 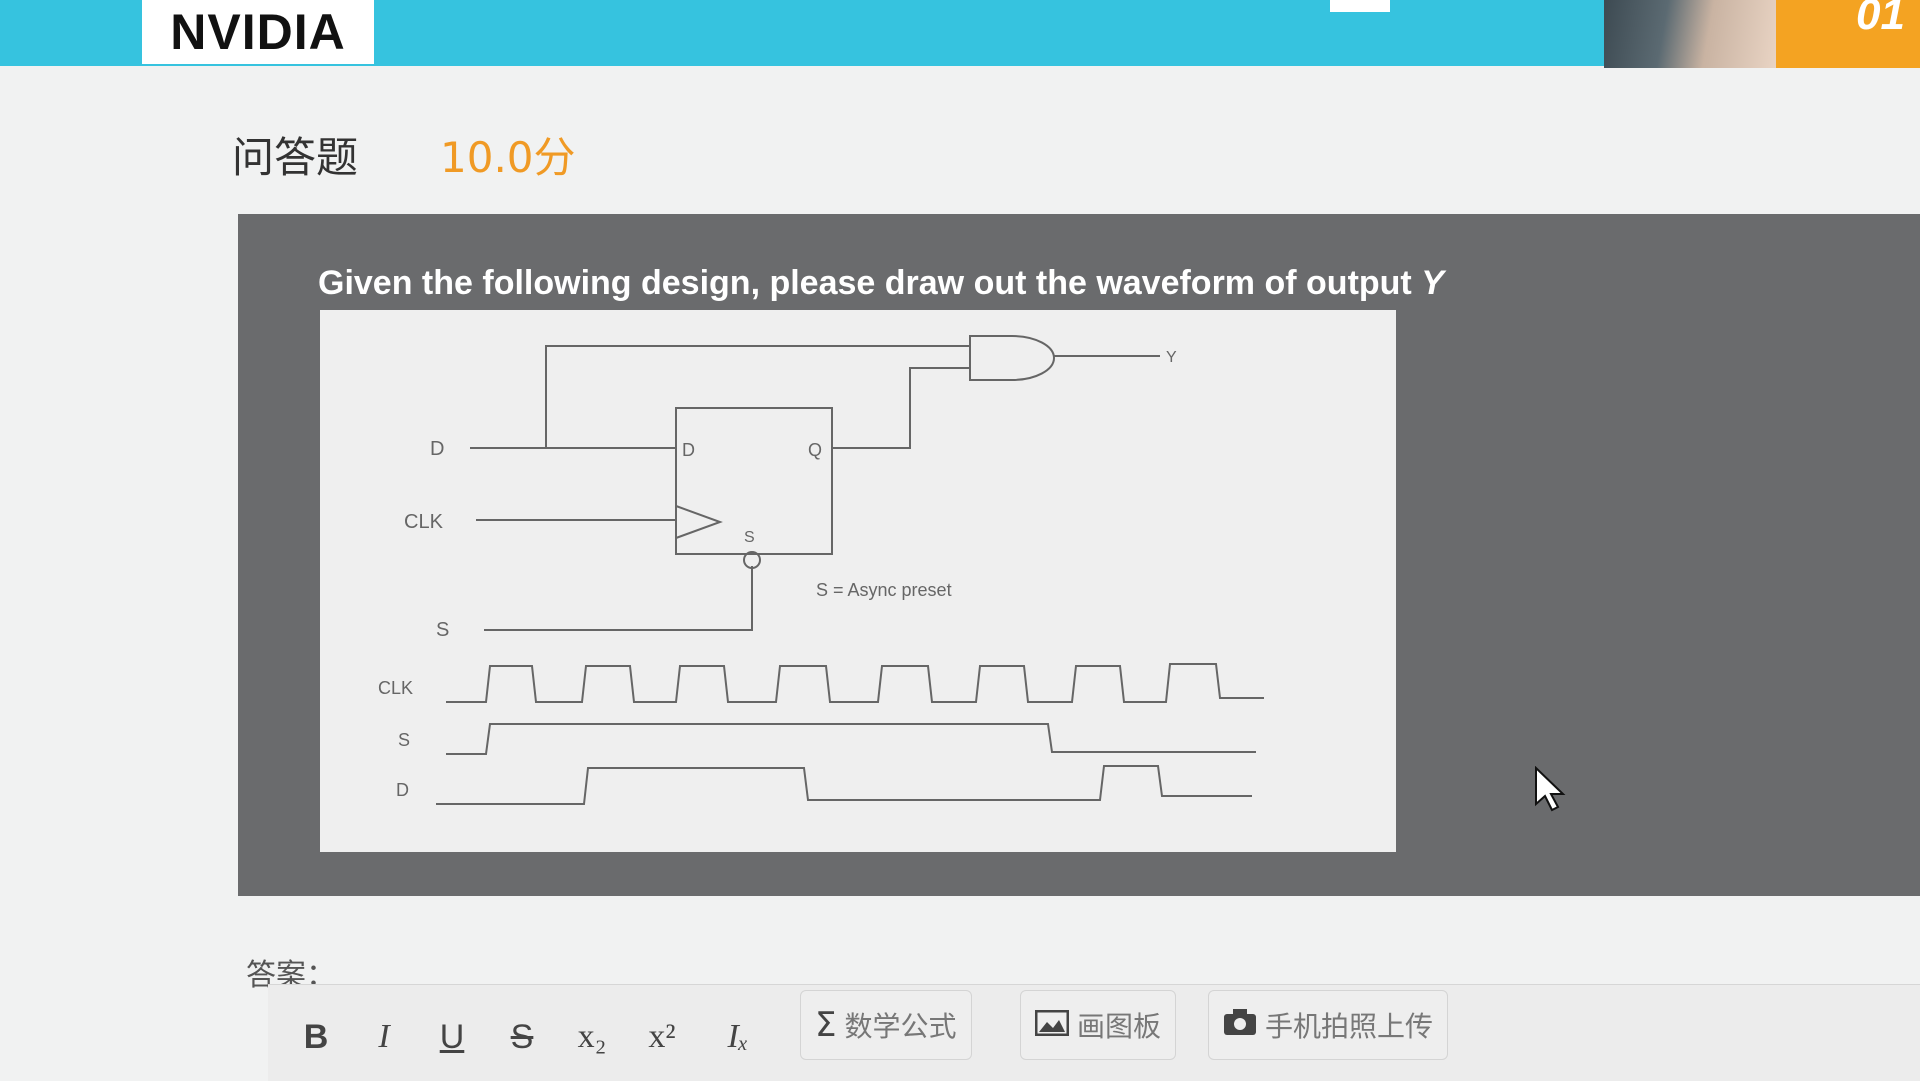 What do you see at coordinates (452, 1037) in the screenshot?
I see `underline-button: U` at bounding box center [452, 1037].